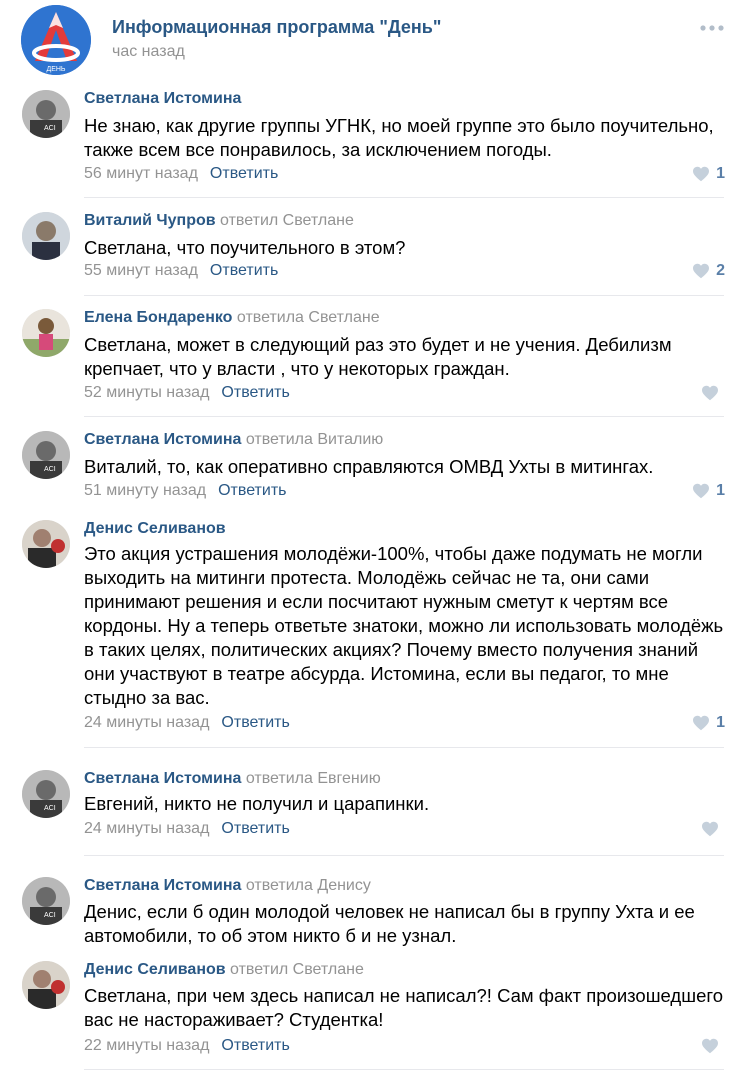 This screenshot has height=1077, width=743. I want to click on group-logo-caption: ДЕНЬ, so click(55, 69).